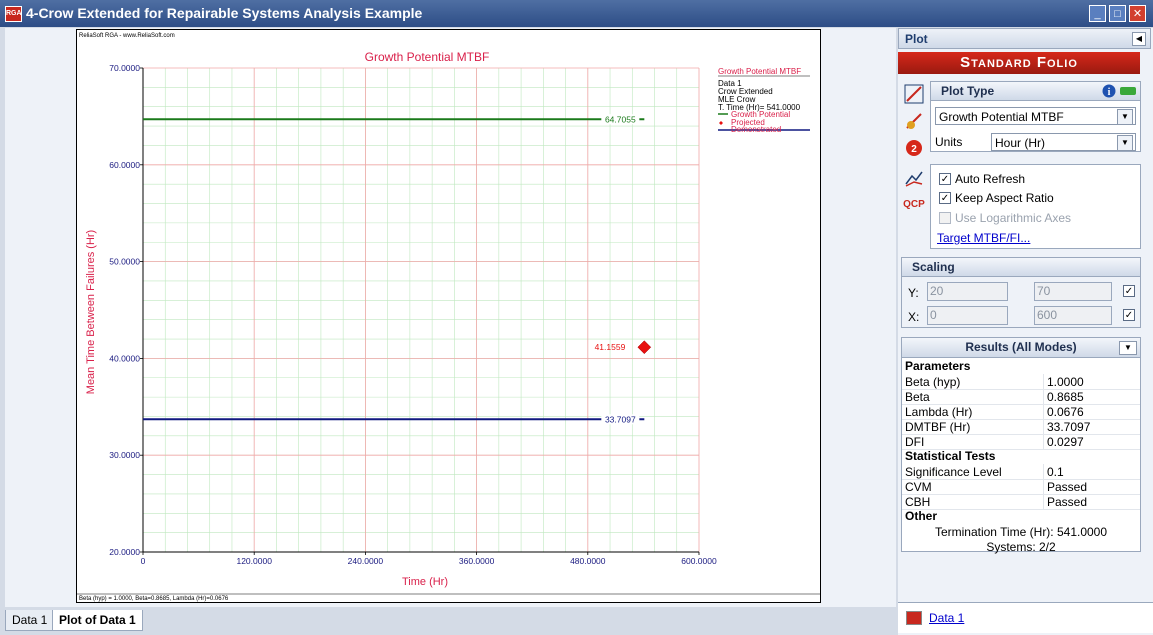 The height and width of the screenshot is (635, 1153). I want to click on panel-header-label: Plot, so click(916, 39).